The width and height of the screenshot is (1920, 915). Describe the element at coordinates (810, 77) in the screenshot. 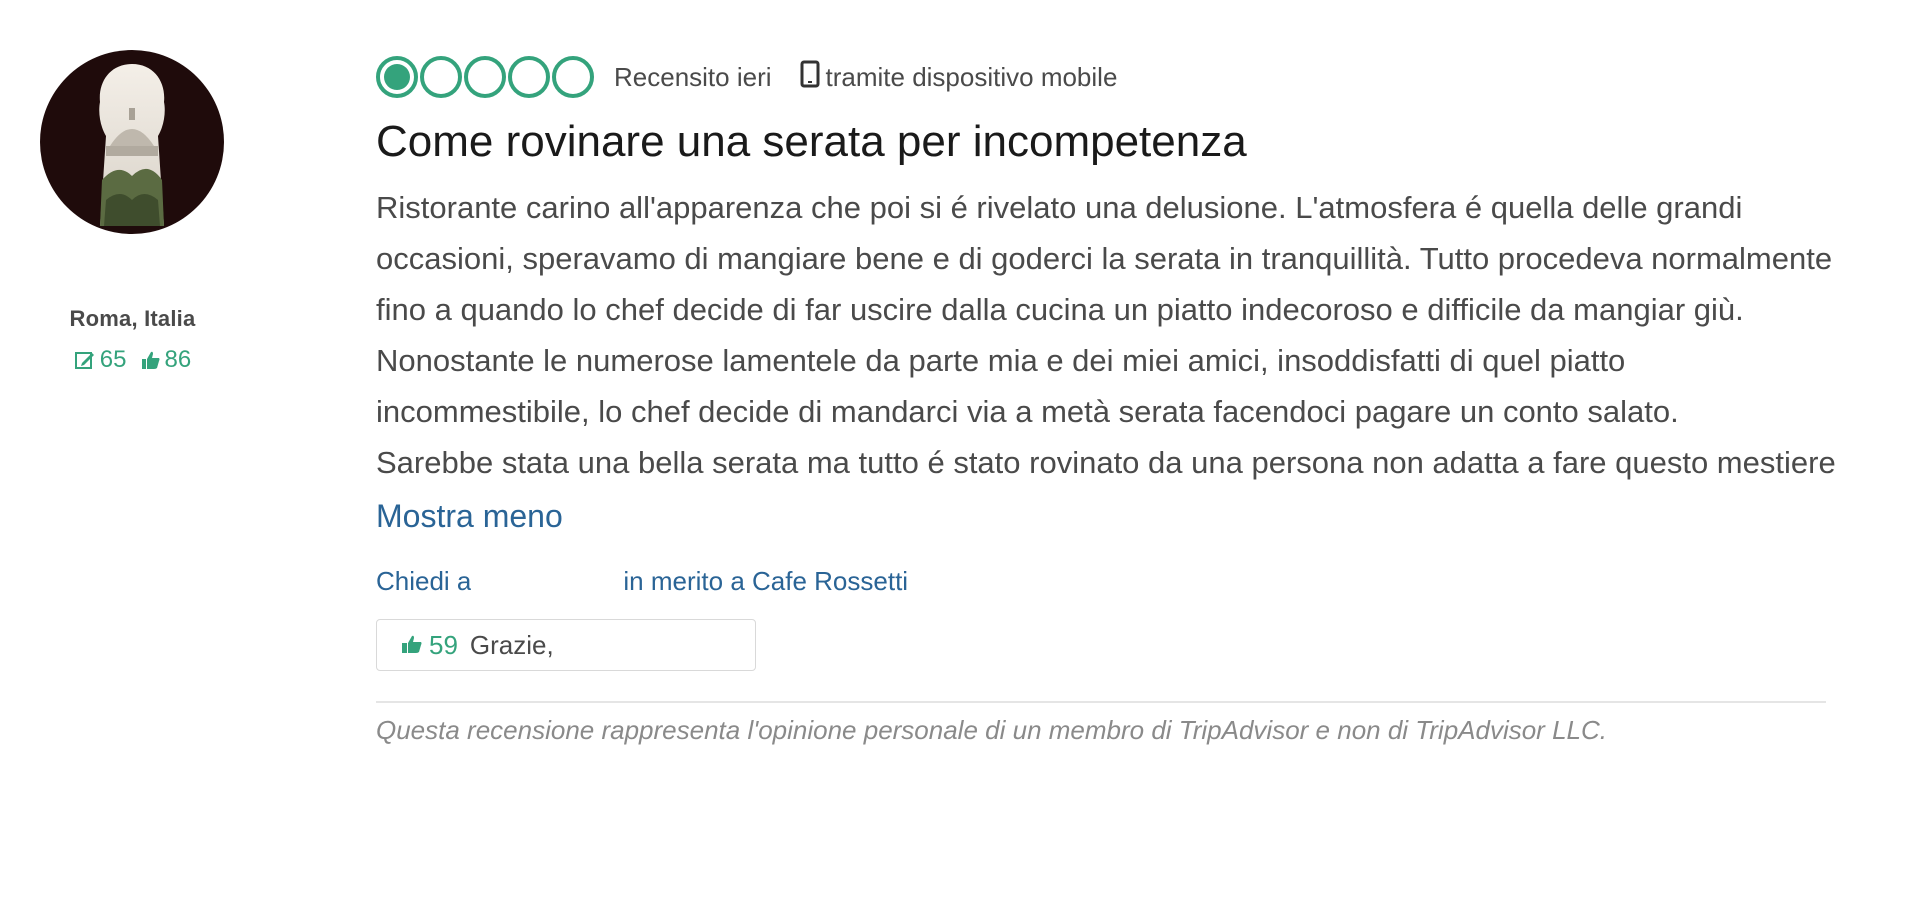

I see `mobile-phone-icon` at that location.